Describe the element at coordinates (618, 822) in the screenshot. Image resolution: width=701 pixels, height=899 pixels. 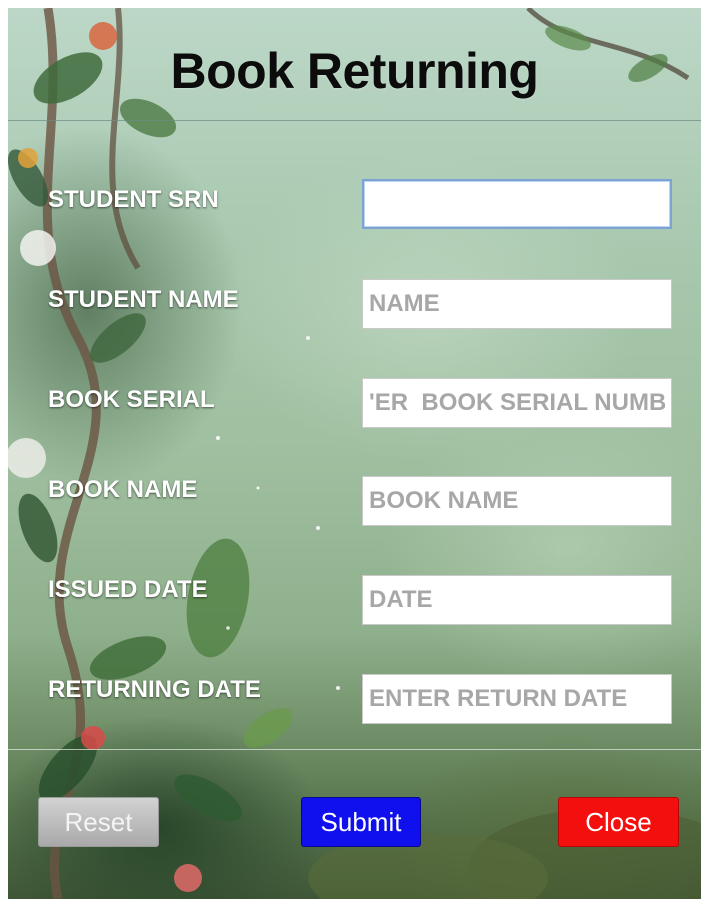
I see `close-button: Close` at that location.